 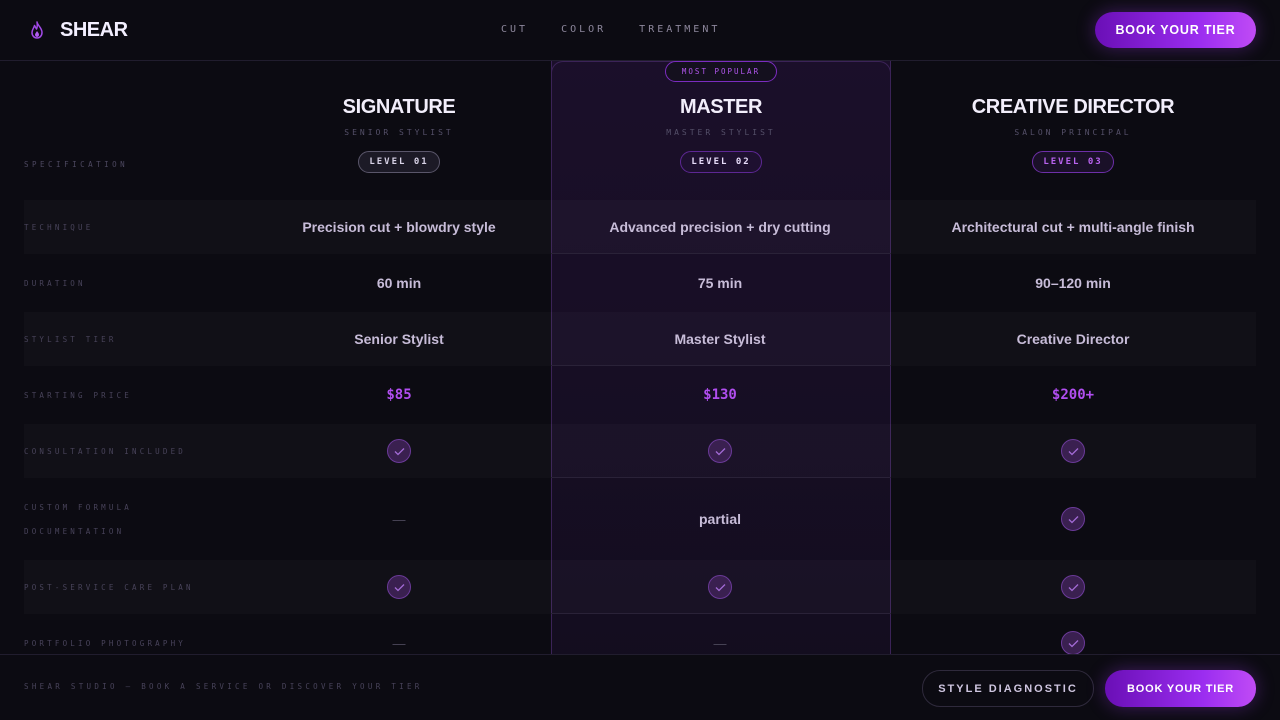 I want to click on cell-creative-director: Creative Director, so click(x=1073, y=339).